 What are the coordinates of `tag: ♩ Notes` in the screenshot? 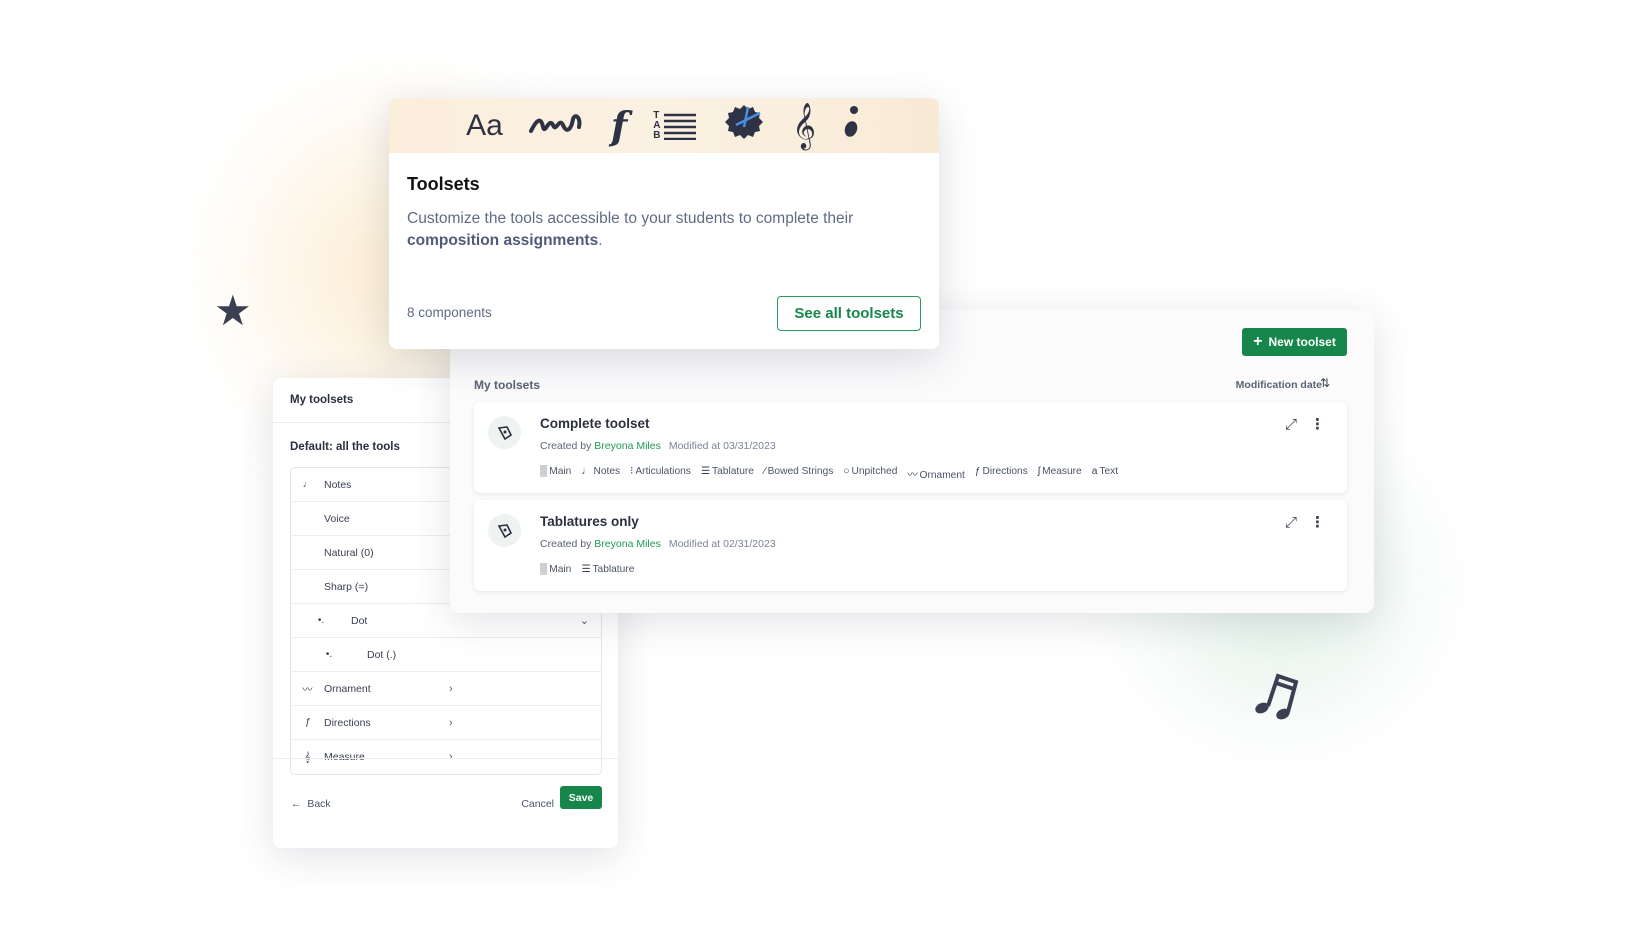 It's located at (601, 471).